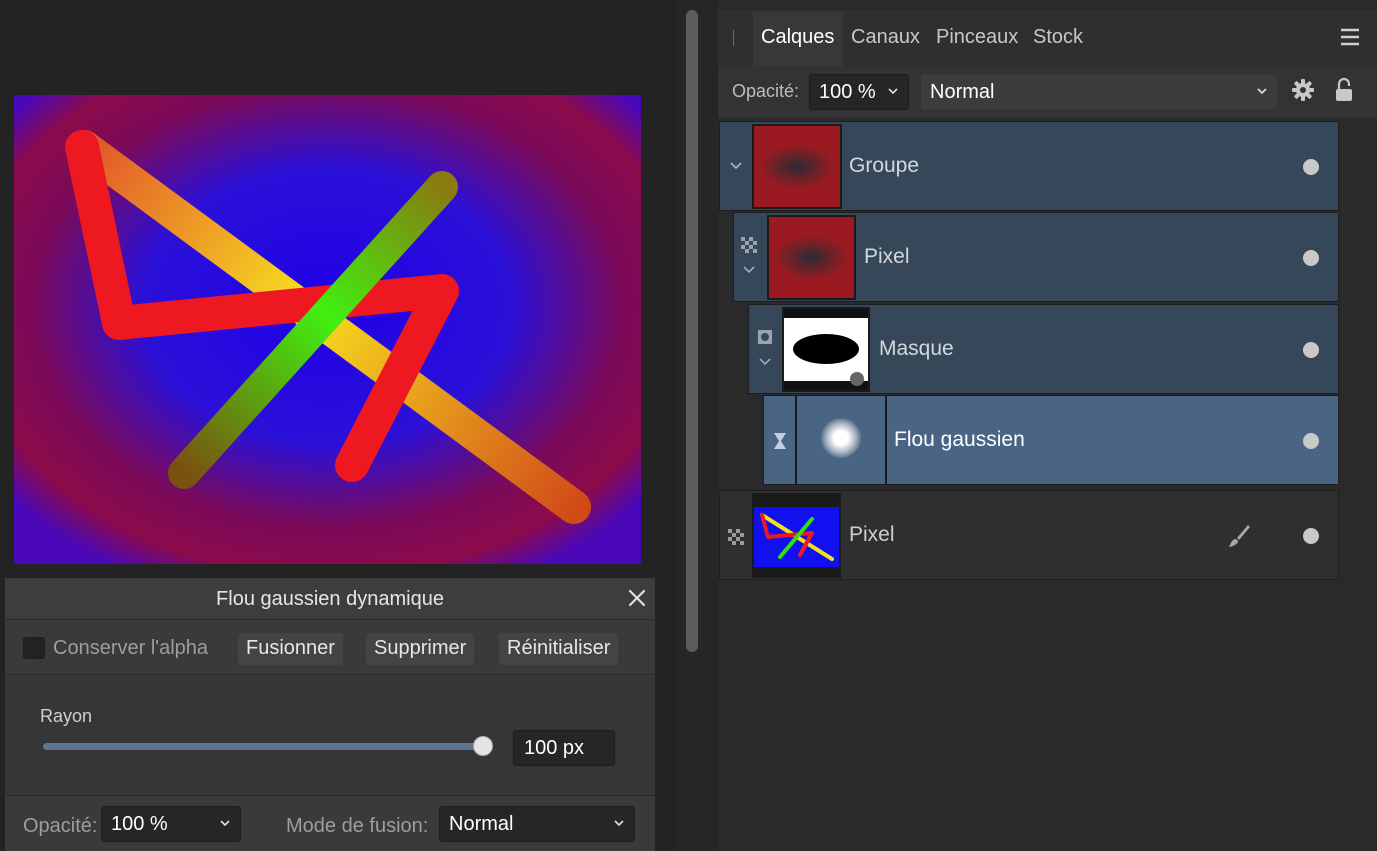 The width and height of the screenshot is (1377, 851). What do you see at coordinates (1344, 90) in the screenshot?
I see `lock-icon` at bounding box center [1344, 90].